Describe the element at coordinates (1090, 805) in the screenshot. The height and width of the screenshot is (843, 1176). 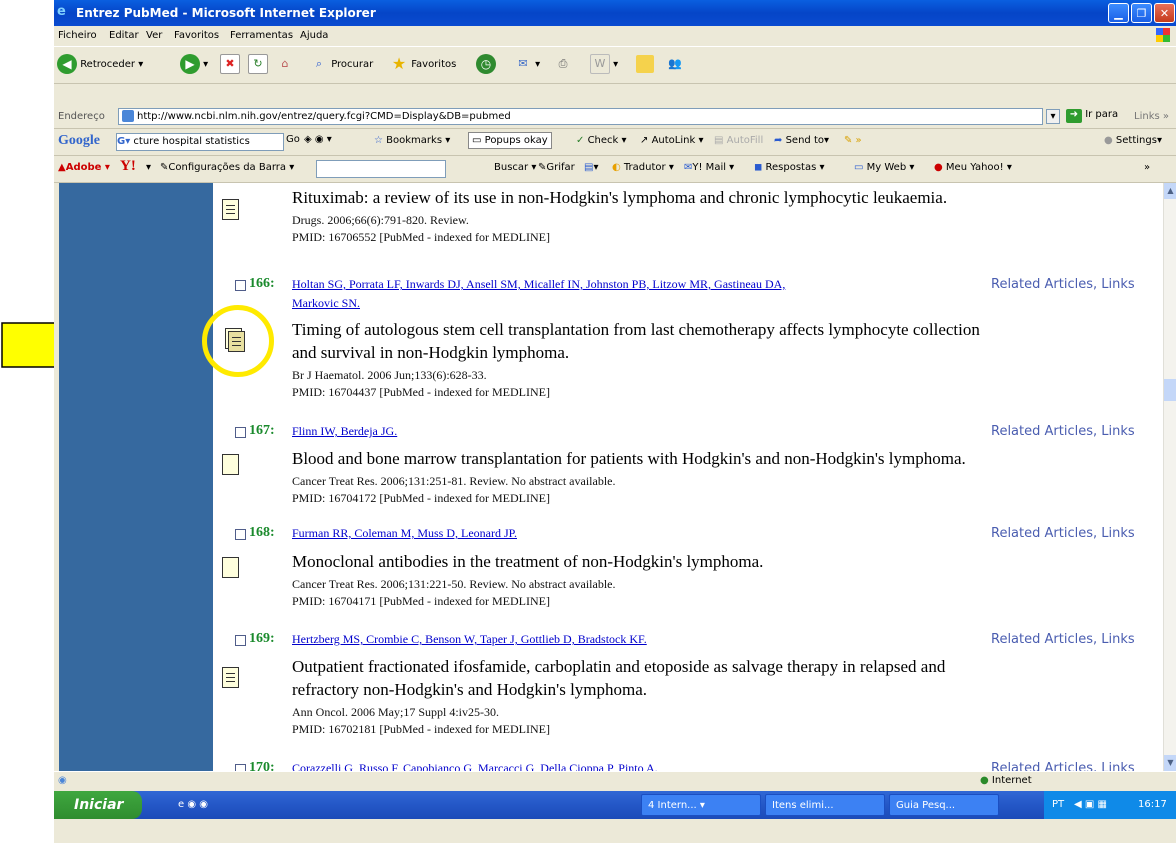
I see `tray-icons: ◀ ▣ ▦` at that location.